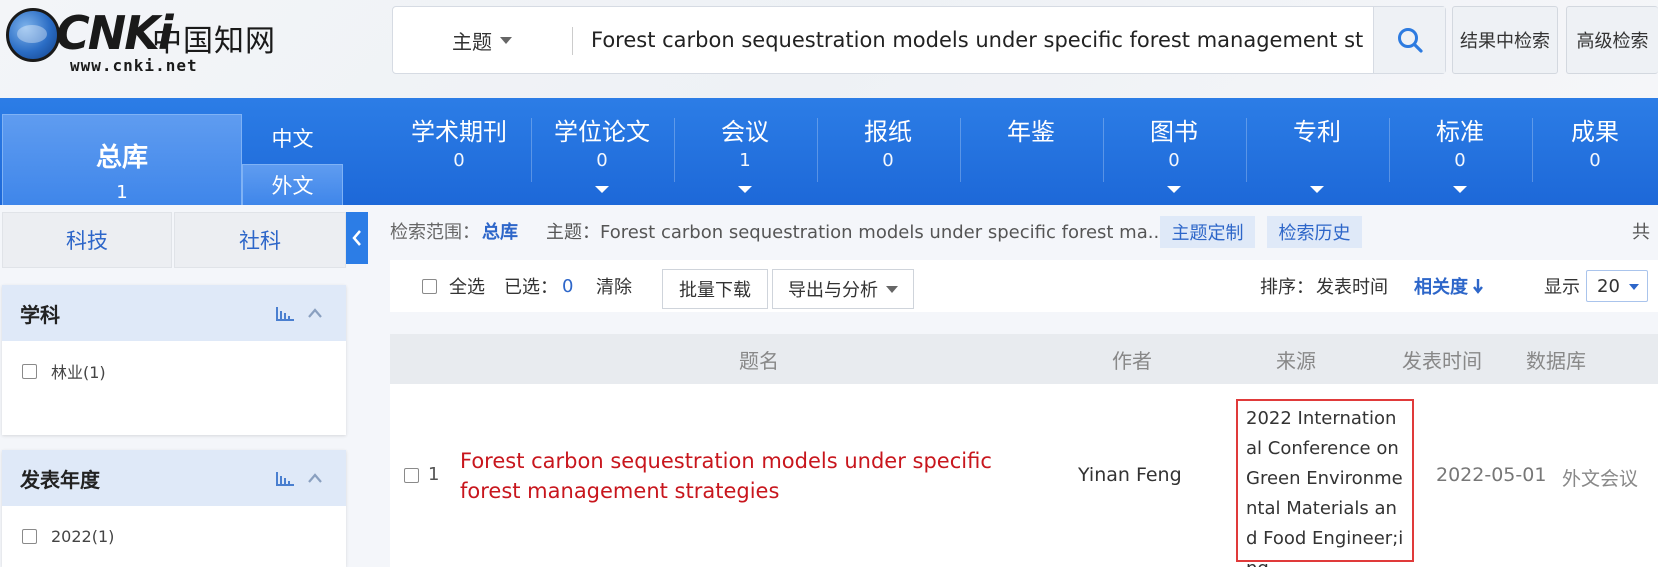 Image resolution: width=1658 pixels, height=567 pixels. I want to click on search-box: 主题, so click(919, 40).